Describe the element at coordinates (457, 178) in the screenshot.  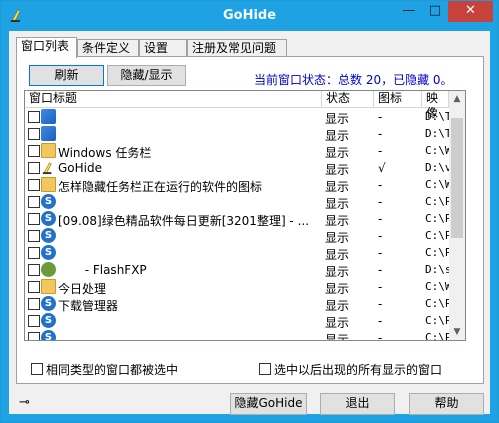
I see `scroll-thumb` at that location.